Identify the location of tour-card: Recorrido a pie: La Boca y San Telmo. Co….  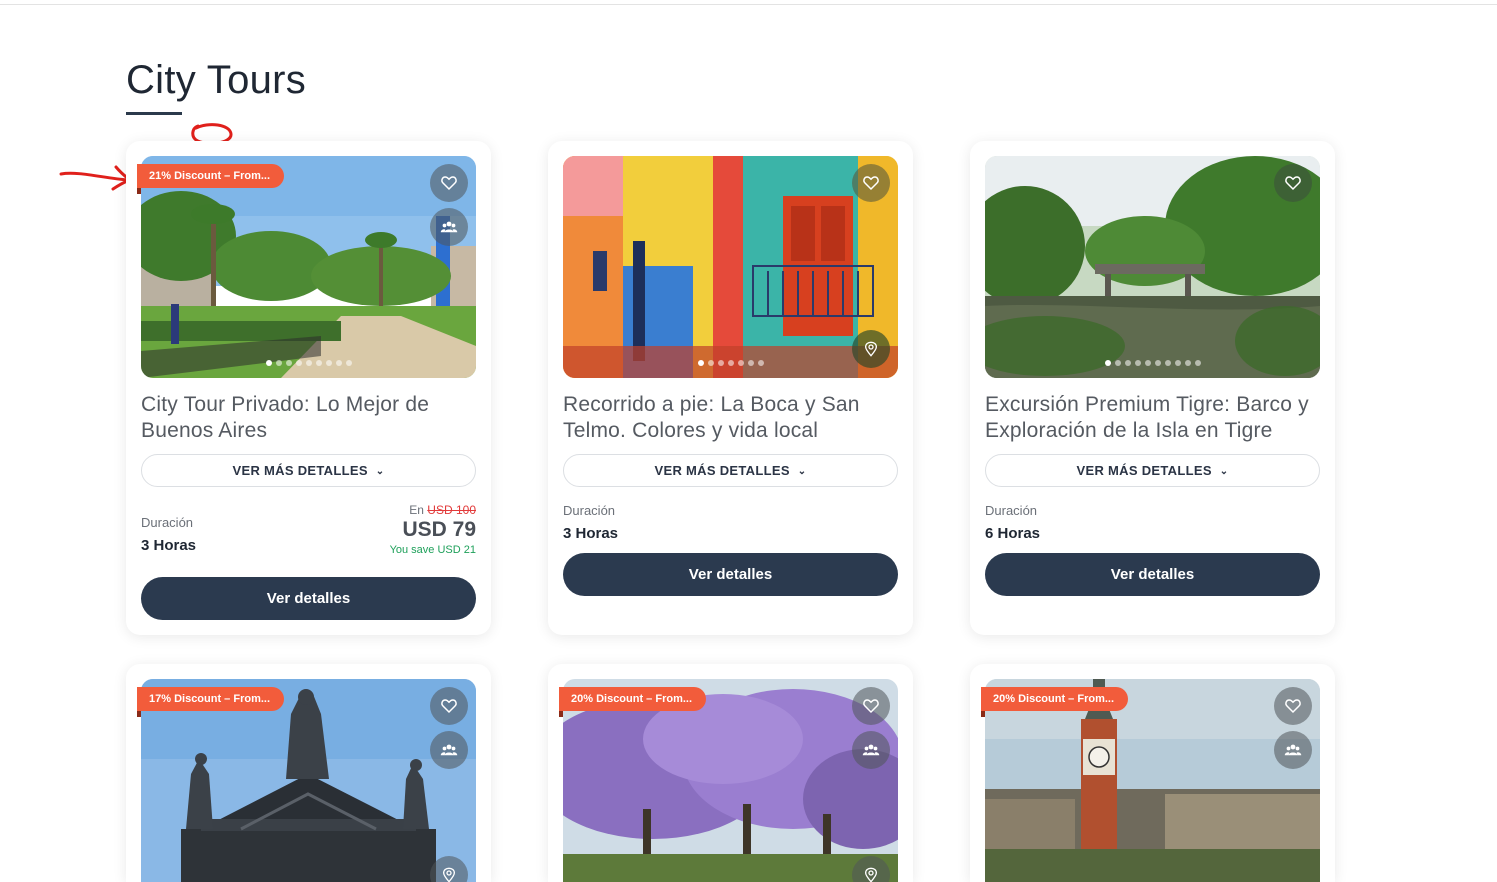
(730, 388).